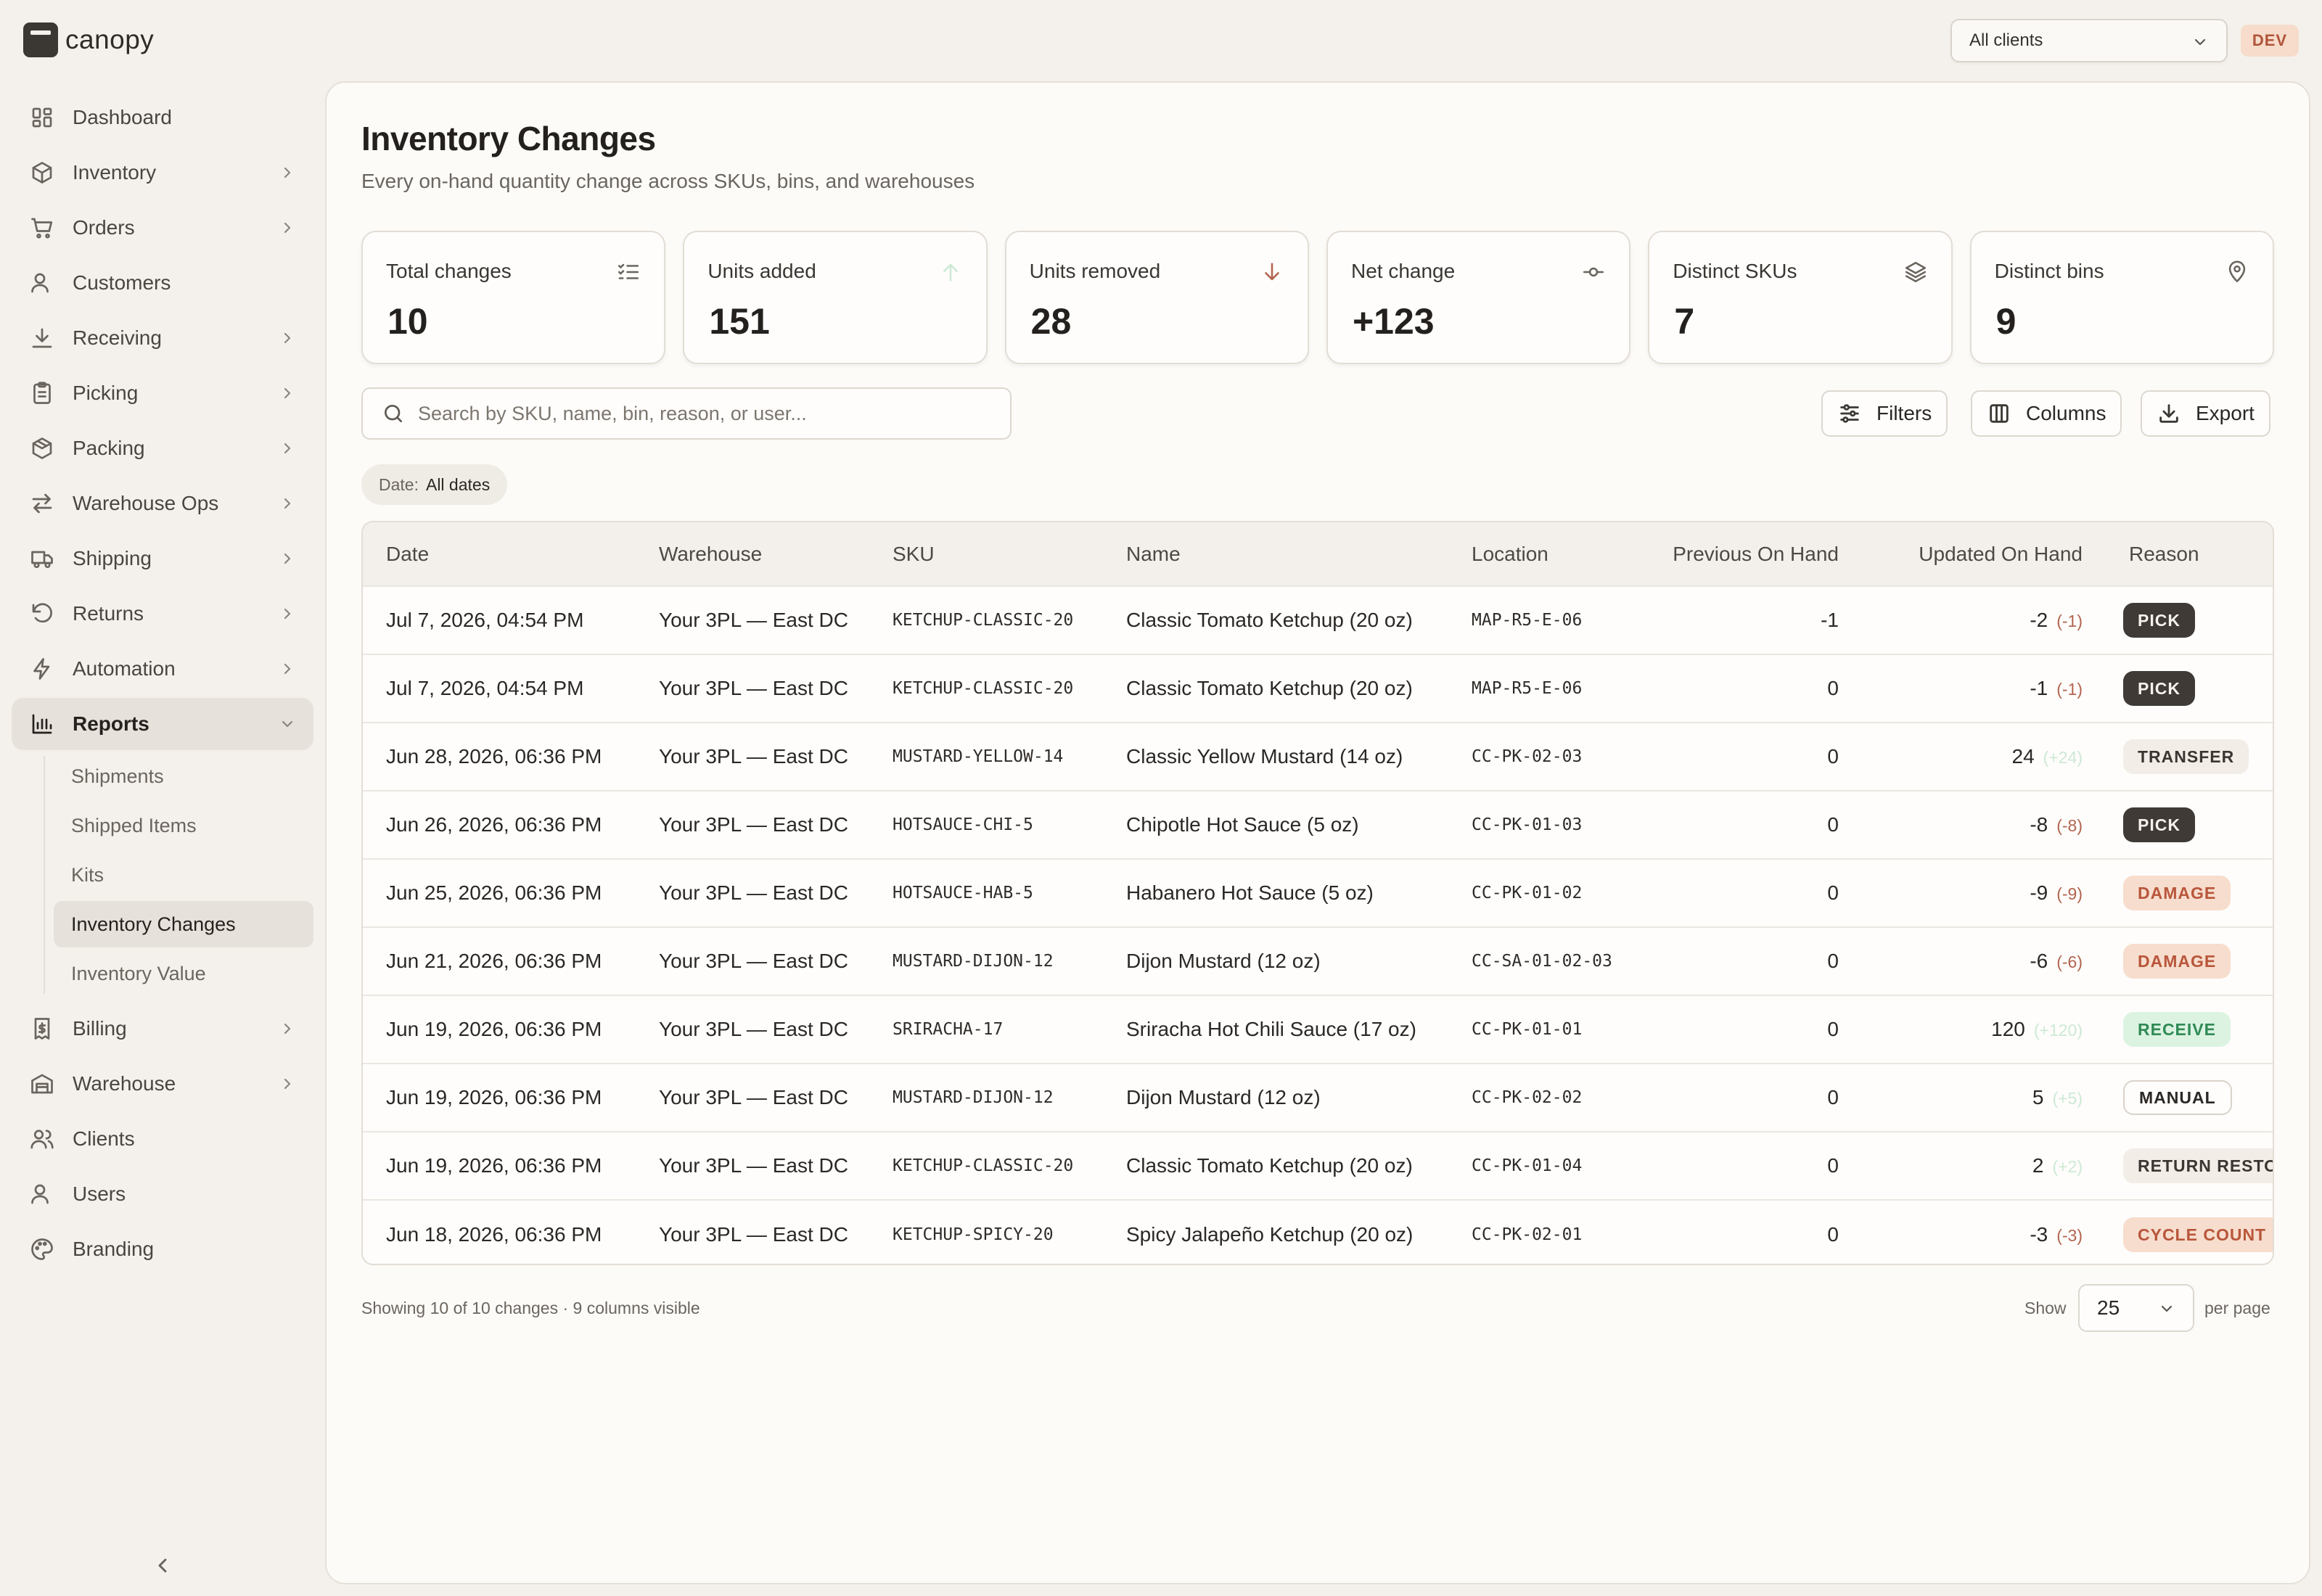 The image size is (2322, 1596). Describe the element at coordinates (123, 117) in the screenshot. I see `sidebar-item-label: Dashboard` at that location.